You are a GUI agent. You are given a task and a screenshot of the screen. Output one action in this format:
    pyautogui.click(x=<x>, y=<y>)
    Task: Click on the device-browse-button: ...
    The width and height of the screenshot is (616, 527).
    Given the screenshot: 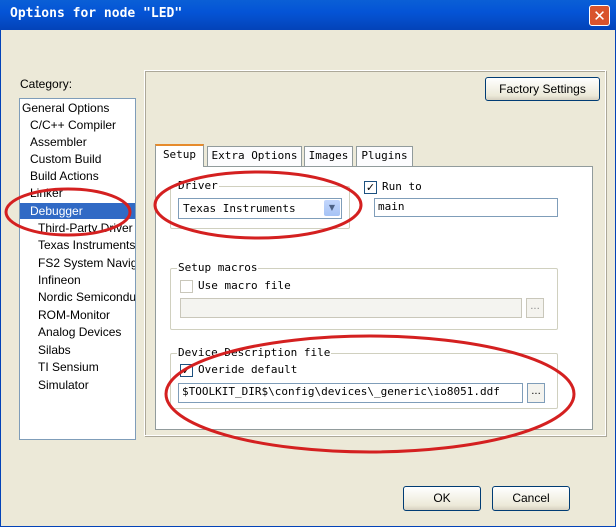 What is the action you would take?
    pyautogui.click(x=536, y=393)
    